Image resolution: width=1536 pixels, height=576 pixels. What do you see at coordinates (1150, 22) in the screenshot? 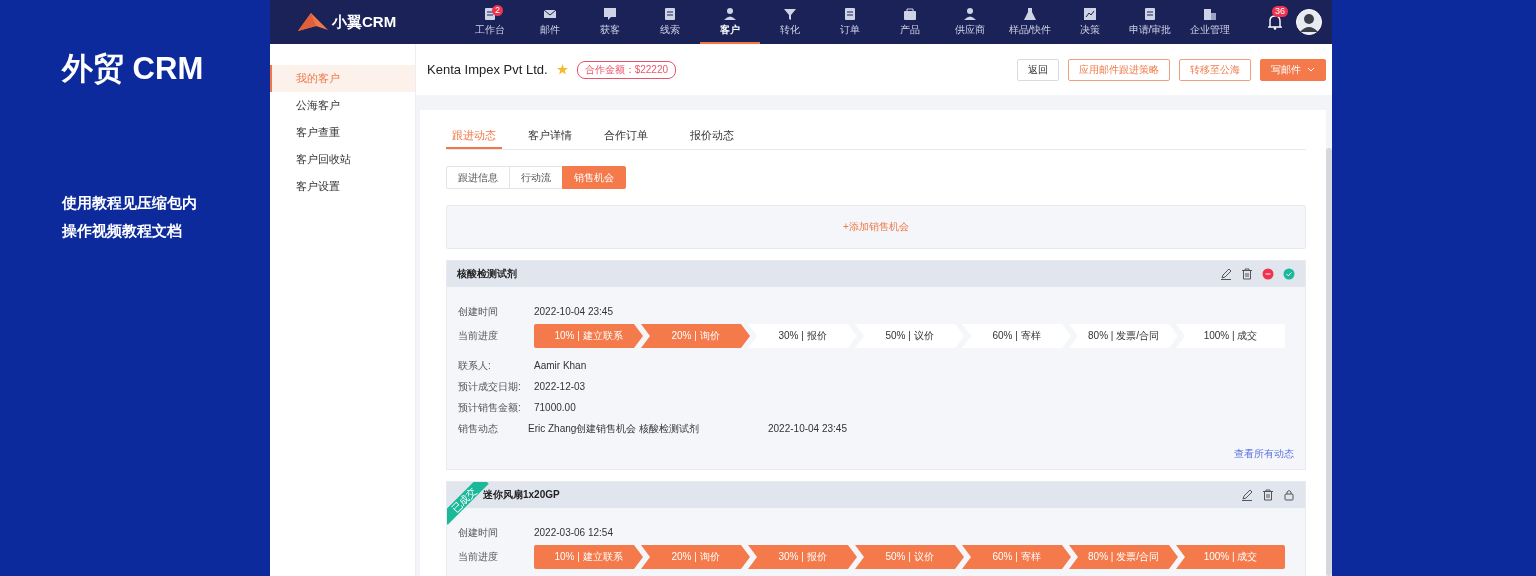
I see `nav-item: 申请/审批` at bounding box center [1150, 22].